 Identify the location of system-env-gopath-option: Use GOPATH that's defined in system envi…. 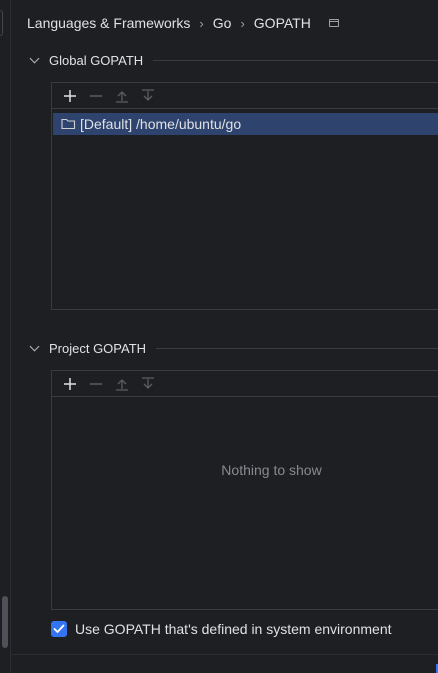
(221, 629).